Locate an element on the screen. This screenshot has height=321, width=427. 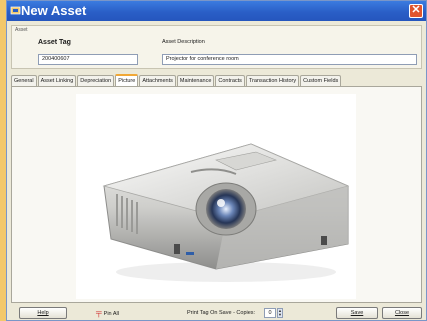
pin-all-control: ╤ Pin All is located at coordinates (107, 313).